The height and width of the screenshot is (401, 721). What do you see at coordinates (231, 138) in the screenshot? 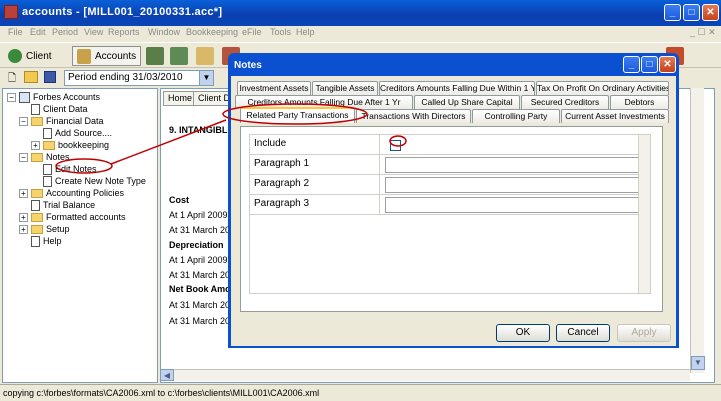
I see `annotation-overlay` at bounding box center [231, 138].